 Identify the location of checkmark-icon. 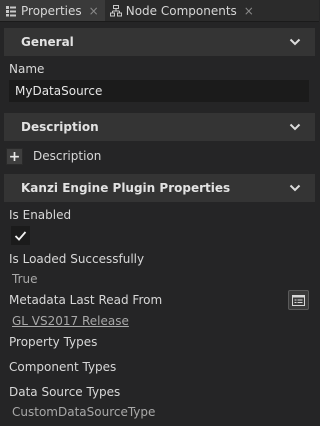
(20, 236).